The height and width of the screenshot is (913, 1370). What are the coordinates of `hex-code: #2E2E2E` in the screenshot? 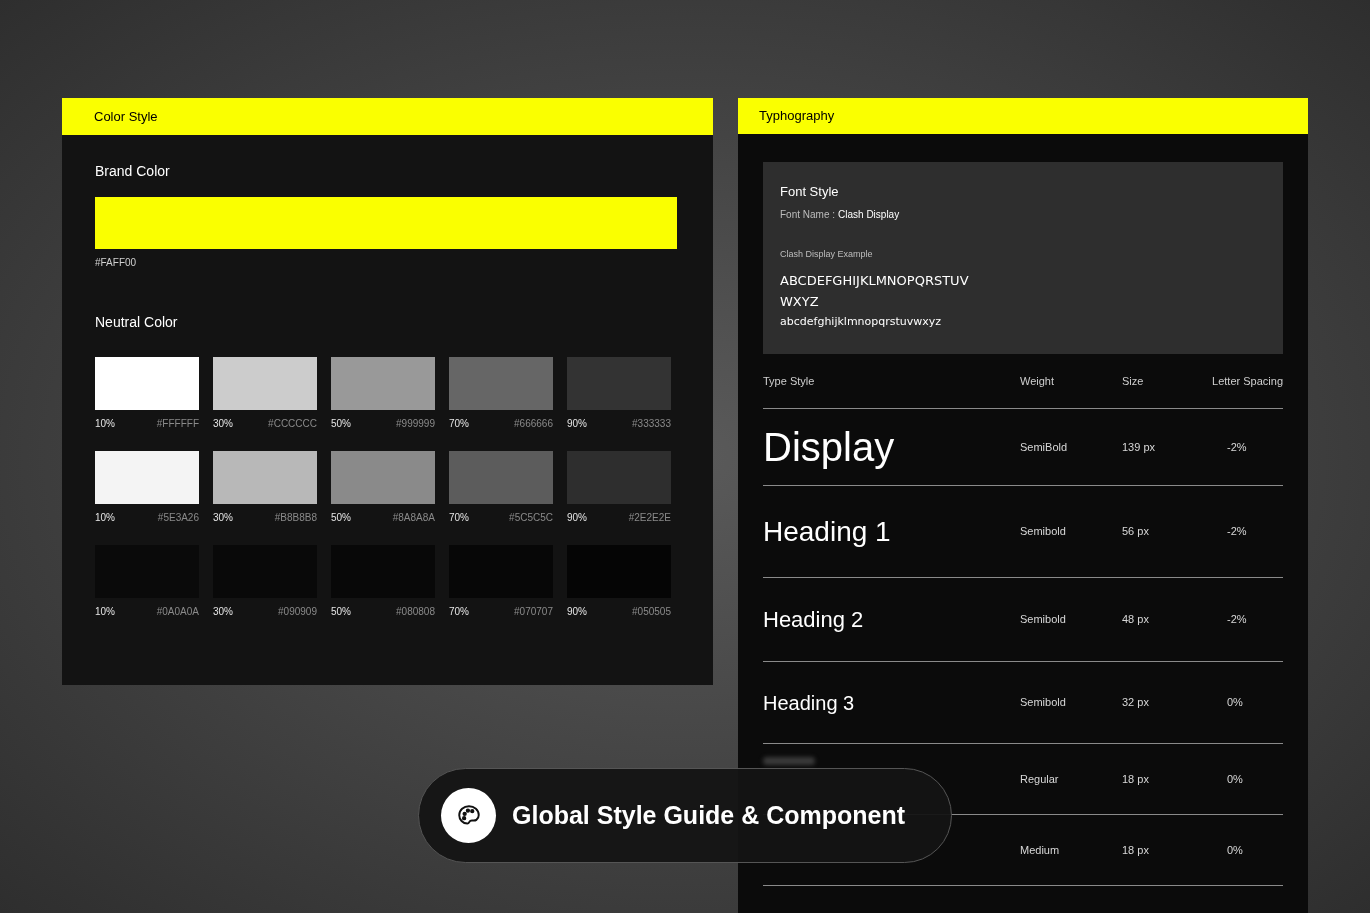 It's located at (649, 518).